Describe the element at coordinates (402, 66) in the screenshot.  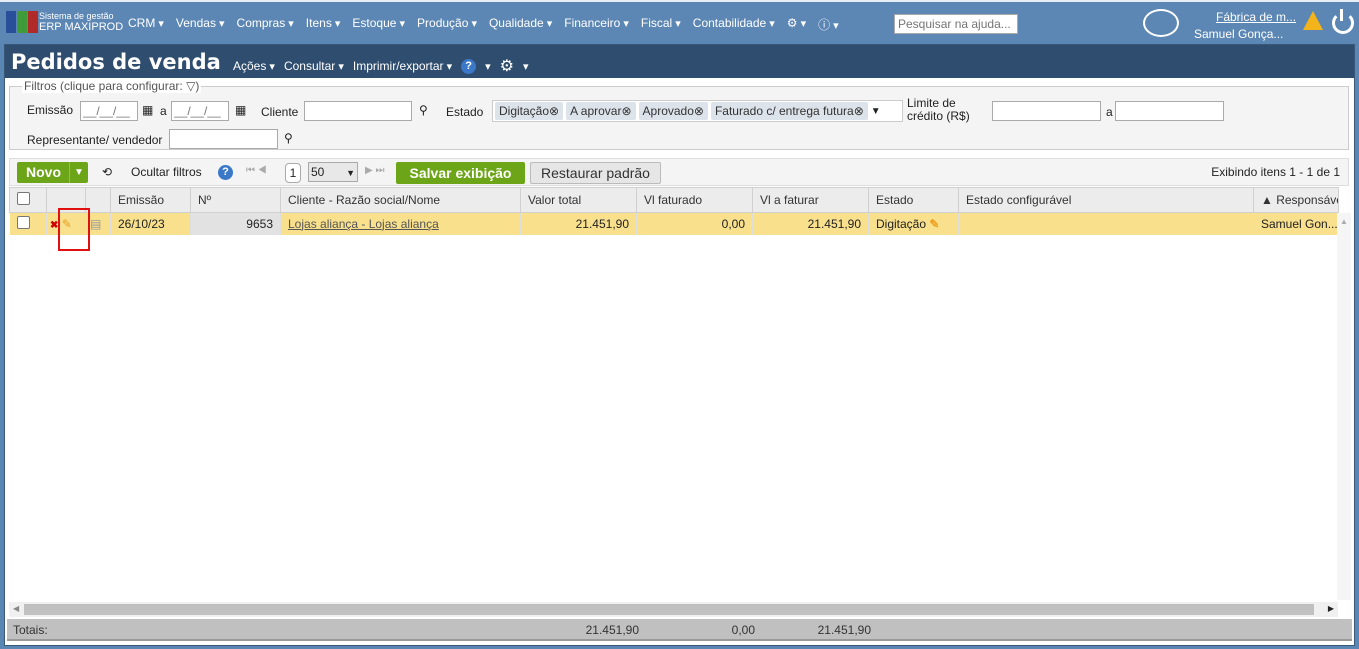
I see `menu-imprimir: Imprimir/exportar` at that location.